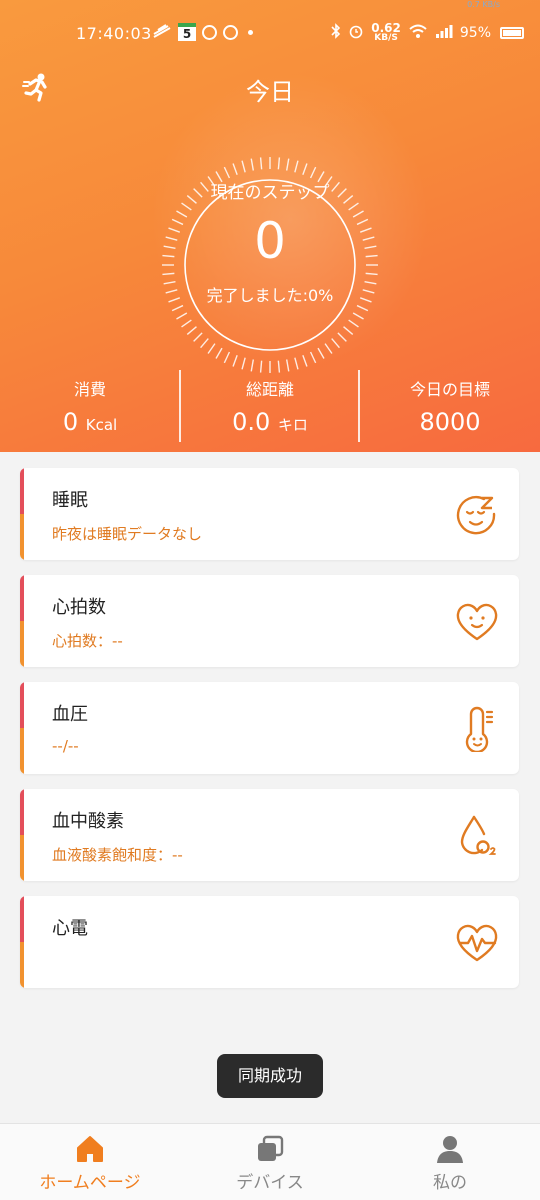  Describe the element at coordinates (477, 515) in the screenshot. I see `sleep-icon` at that location.